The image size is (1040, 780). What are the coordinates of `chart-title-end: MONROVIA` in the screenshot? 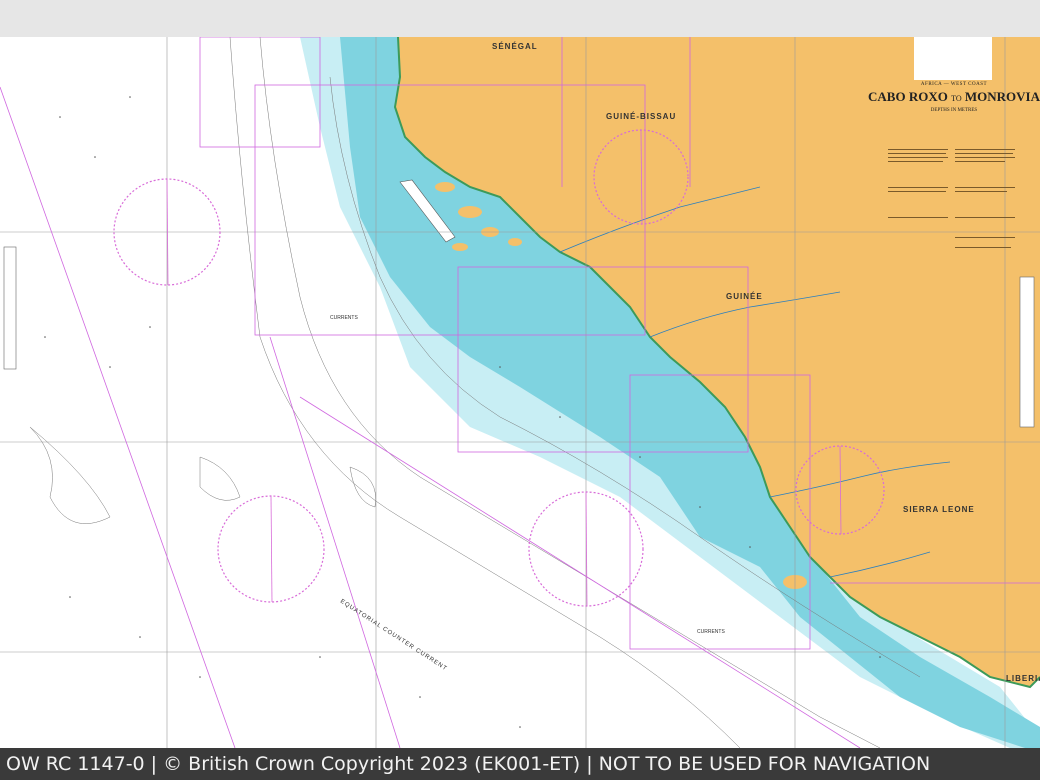 It's located at (1002, 96).